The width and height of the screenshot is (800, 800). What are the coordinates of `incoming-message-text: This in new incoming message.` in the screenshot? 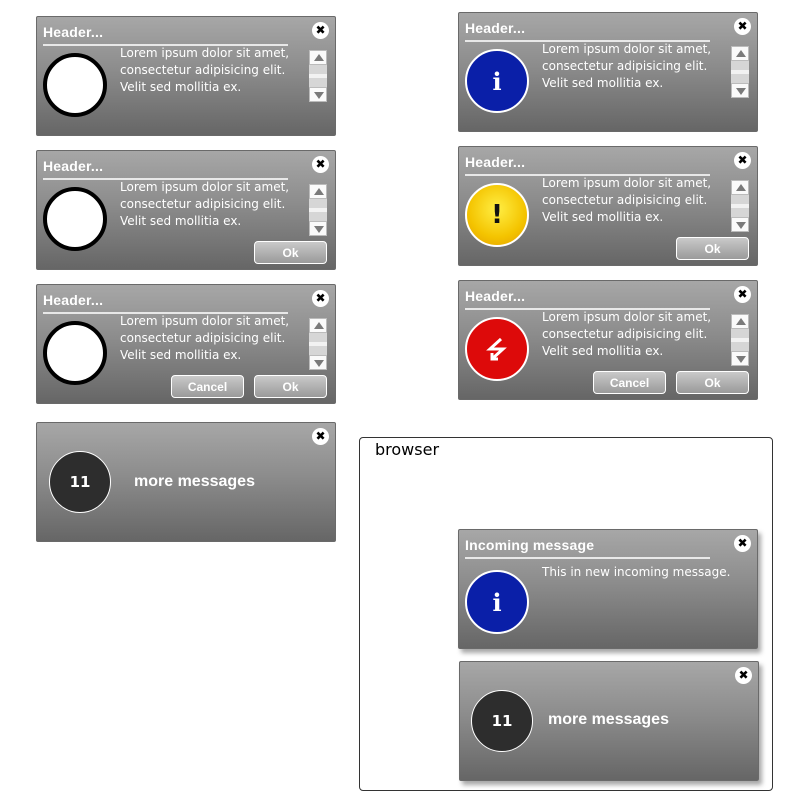 It's located at (636, 572).